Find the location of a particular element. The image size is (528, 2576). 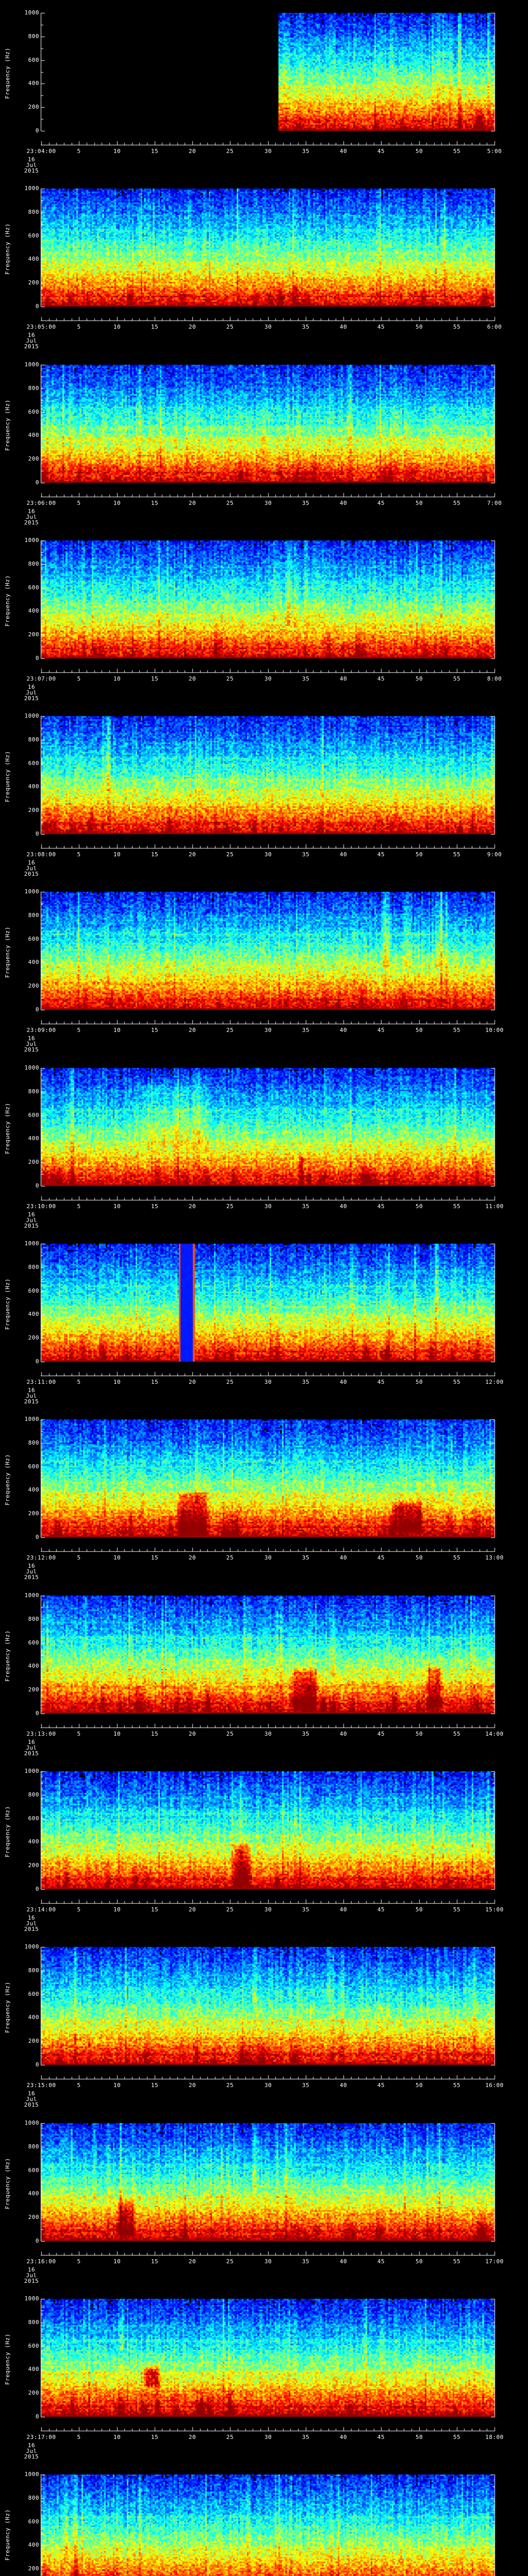

x-start-time-label: 23:17:00 is located at coordinates (41, 2437).